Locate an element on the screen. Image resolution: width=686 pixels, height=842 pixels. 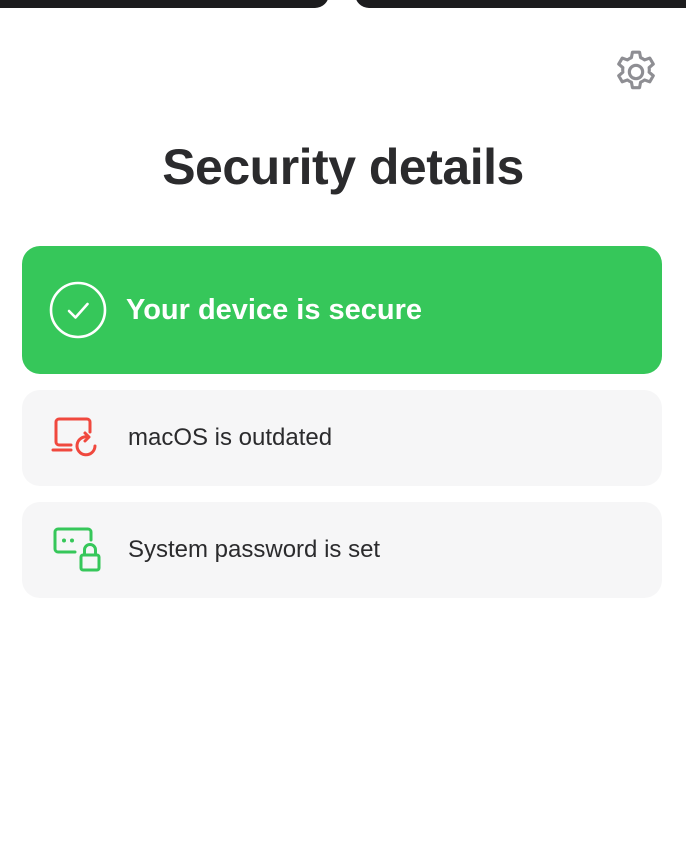
detail-item-password: System password is set is located at coordinates (342, 550).